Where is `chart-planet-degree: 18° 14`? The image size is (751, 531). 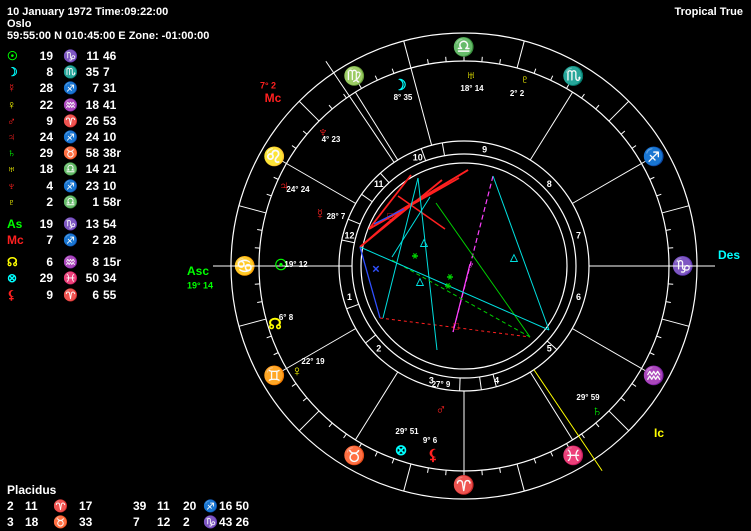 chart-planet-degree: 18° 14 is located at coordinates (472, 88).